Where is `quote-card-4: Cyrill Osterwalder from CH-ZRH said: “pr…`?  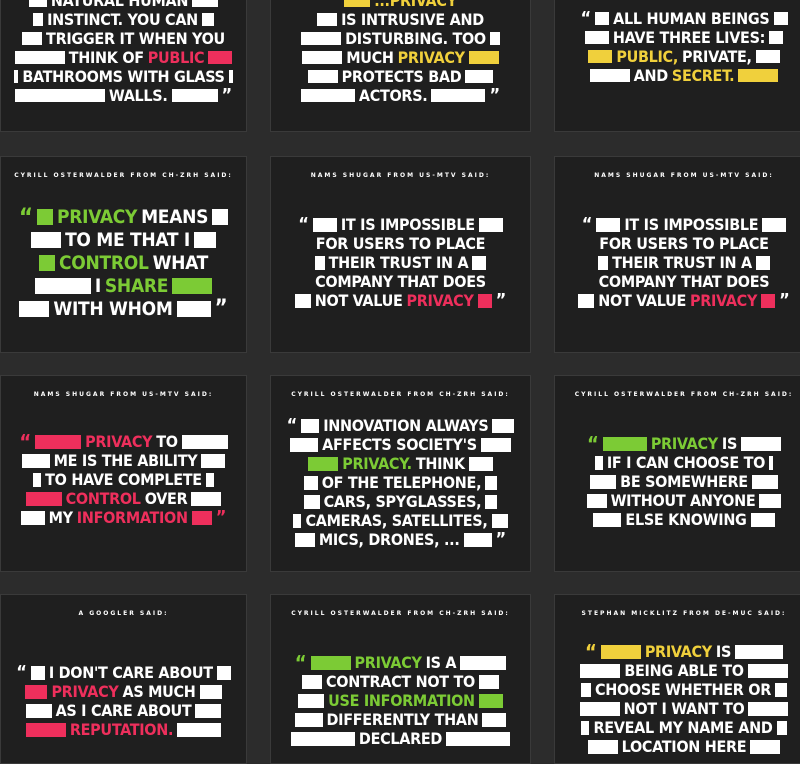
quote-card-4: Cyrill Osterwalder from CH-ZRH said: “pr… is located at coordinates (123, 254).